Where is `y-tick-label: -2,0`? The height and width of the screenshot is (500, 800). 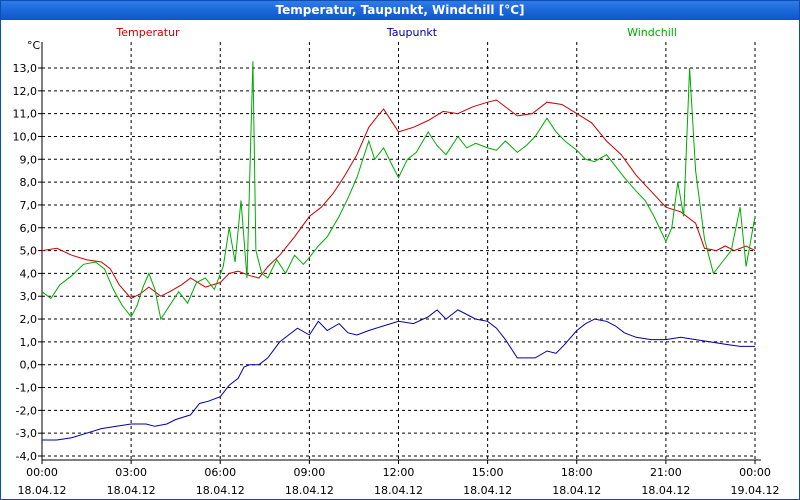 y-tick-label: -2,0 is located at coordinates (26, 410).